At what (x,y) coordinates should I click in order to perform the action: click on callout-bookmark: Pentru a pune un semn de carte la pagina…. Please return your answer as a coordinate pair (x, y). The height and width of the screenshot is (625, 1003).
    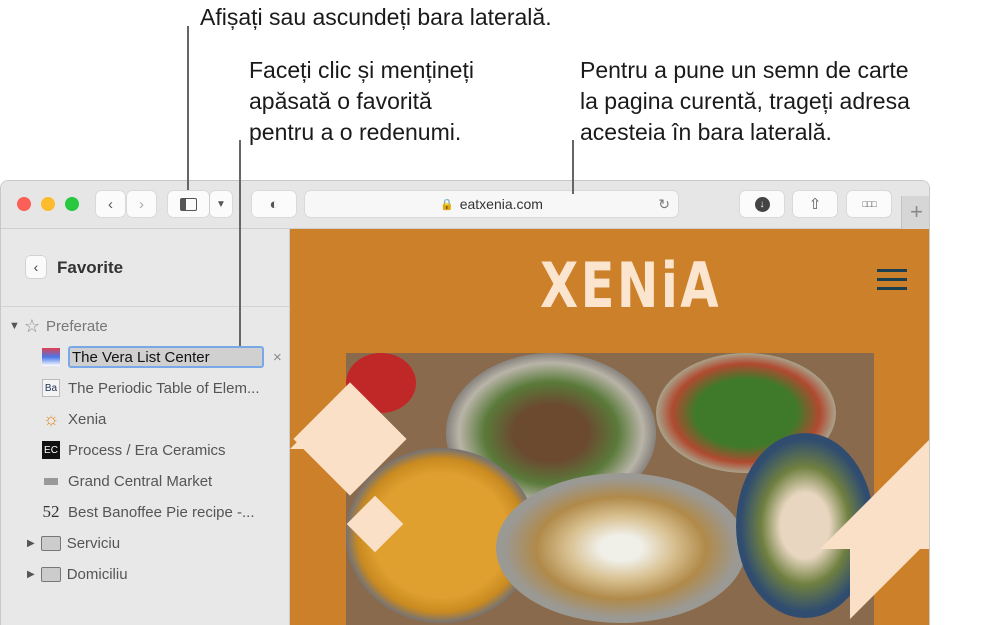
    Looking at the image, I should click on (745, 101).